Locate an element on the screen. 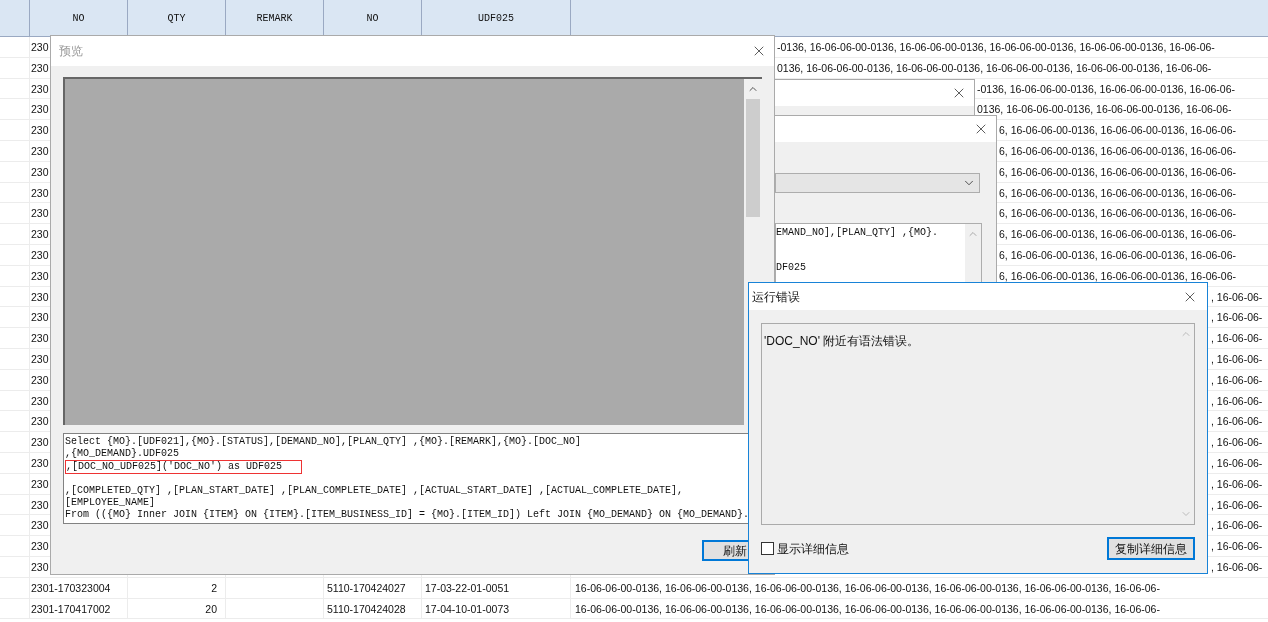  sql-text: From (({MO} Inner JOIN {ITEM} ON {ITEM}.[ITEM_BUSINESS_ID] = {MO}.[ITEM_ID]) Left JOIN {MO_DEMAND} ON {MO_DEMAND}. is located at coordinates (408, 515).